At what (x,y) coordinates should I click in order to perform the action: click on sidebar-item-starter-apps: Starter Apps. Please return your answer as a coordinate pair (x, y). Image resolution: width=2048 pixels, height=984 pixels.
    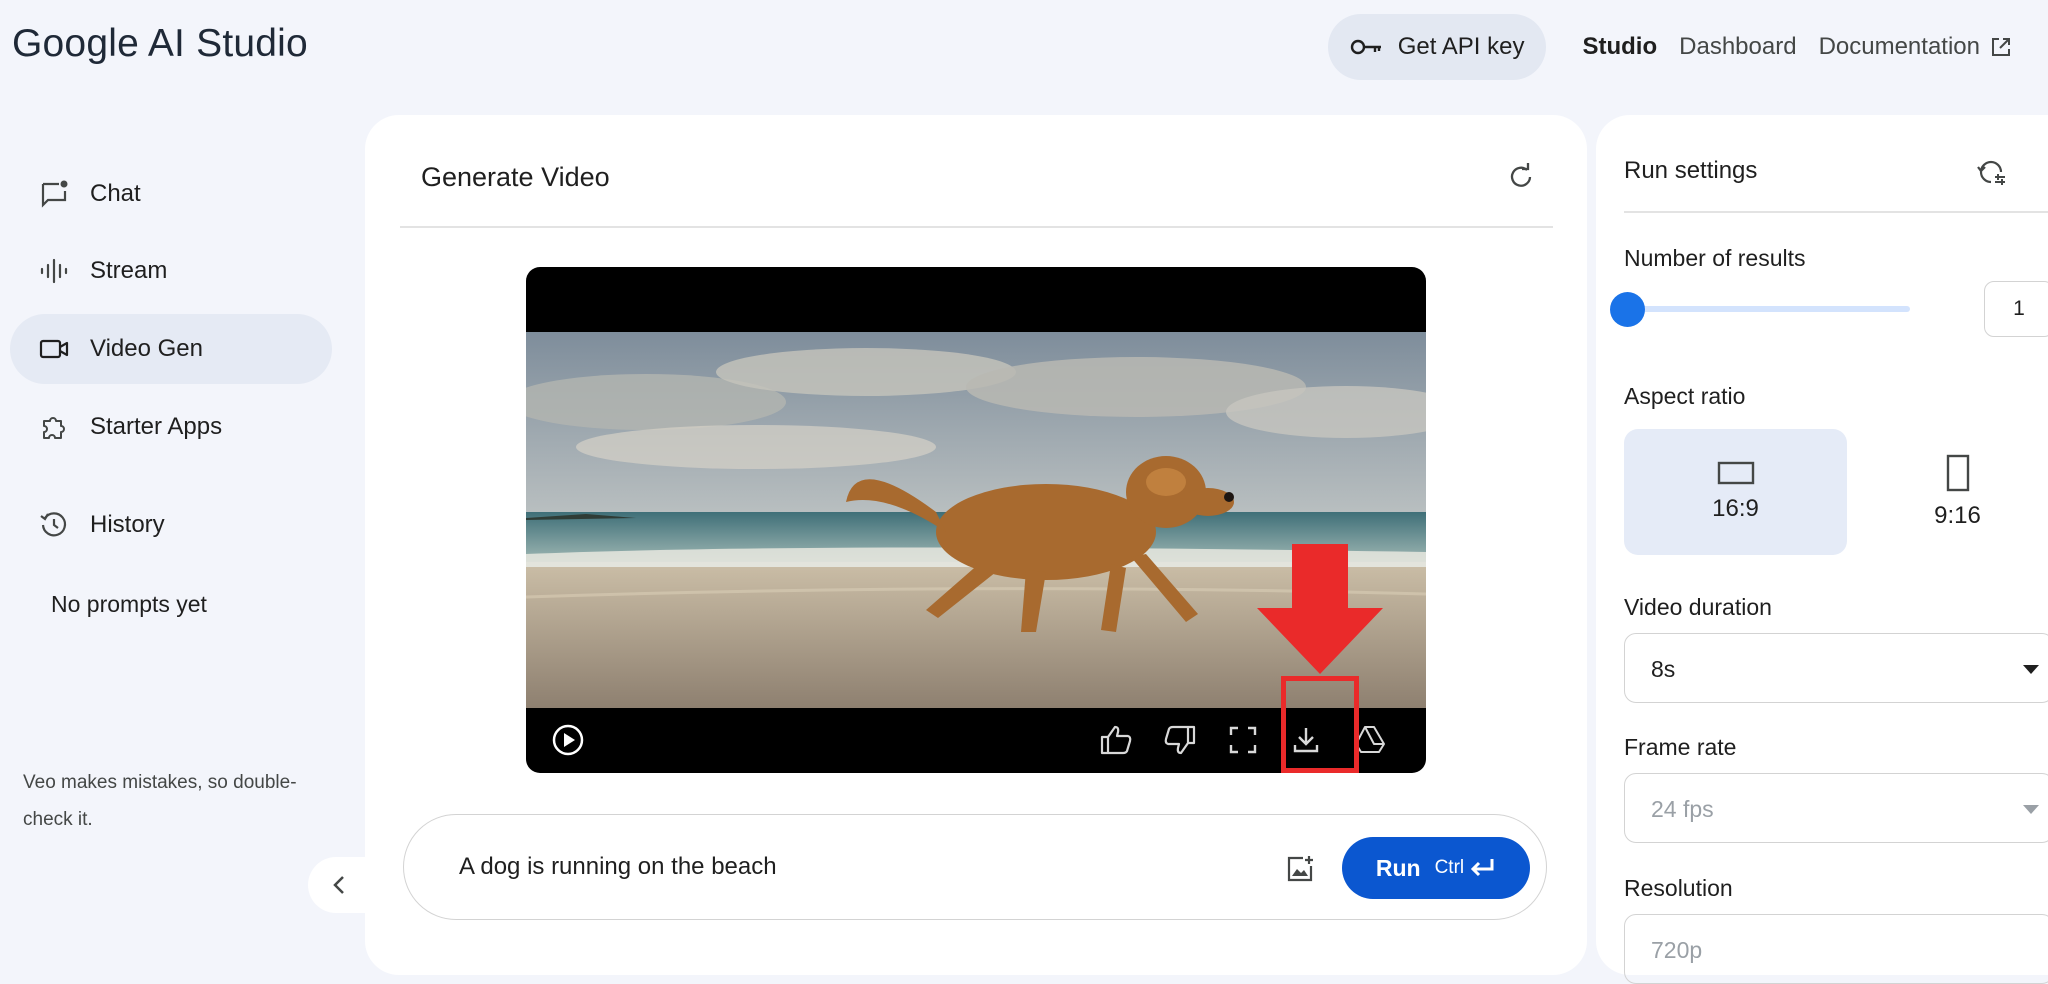
    Looking at the image, I should click on (171, 427).